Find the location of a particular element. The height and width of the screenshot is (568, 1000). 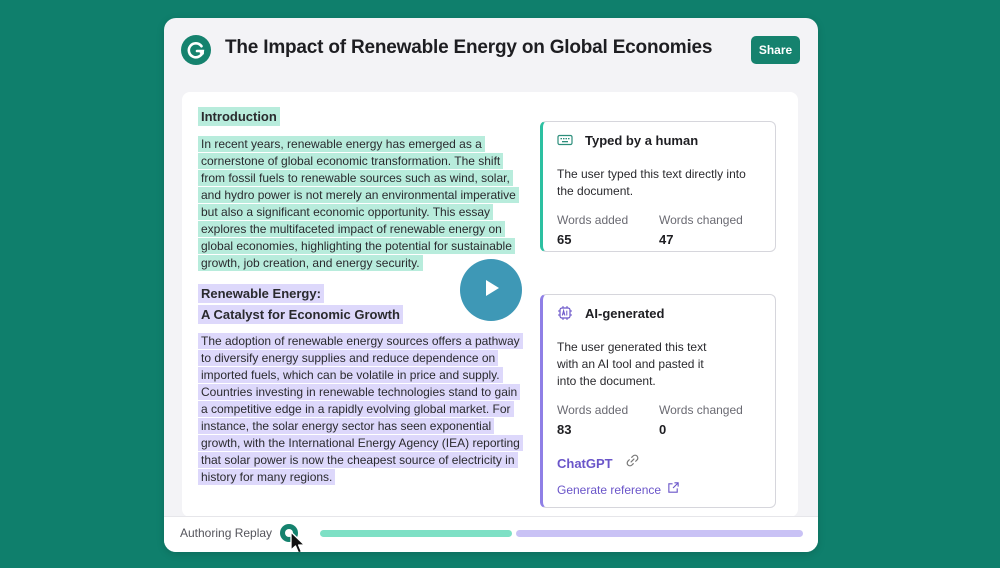

generate-reference-link: Generate reference is located at coordinates (659, 490).